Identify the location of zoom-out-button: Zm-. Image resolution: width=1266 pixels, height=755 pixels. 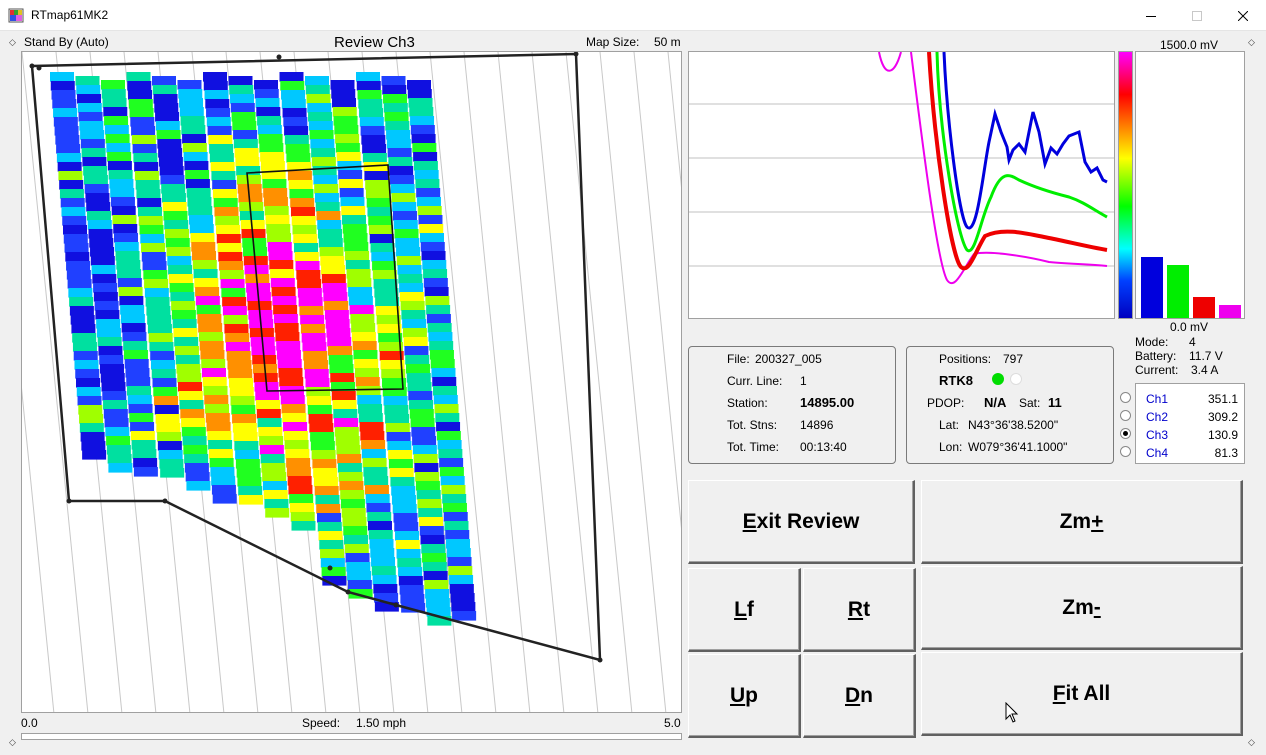
(1082, 608).